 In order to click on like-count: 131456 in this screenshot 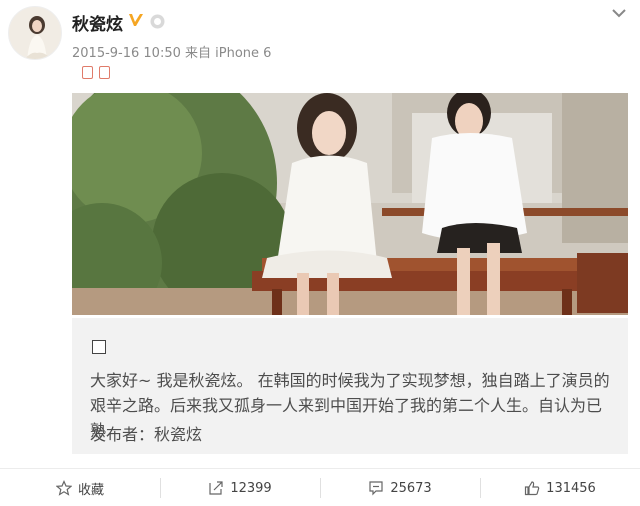, I will do `click(571, 488)`.